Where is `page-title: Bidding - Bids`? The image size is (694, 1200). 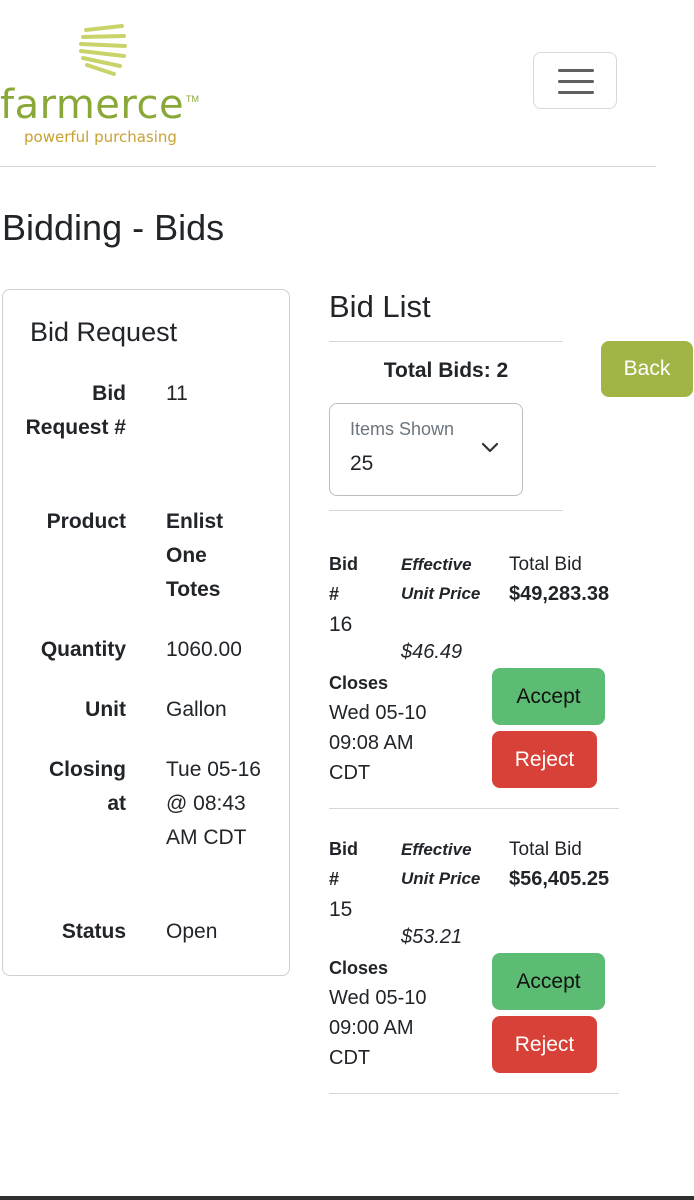
page-title: Bidding - Bids is located at coordinates (113, 227).